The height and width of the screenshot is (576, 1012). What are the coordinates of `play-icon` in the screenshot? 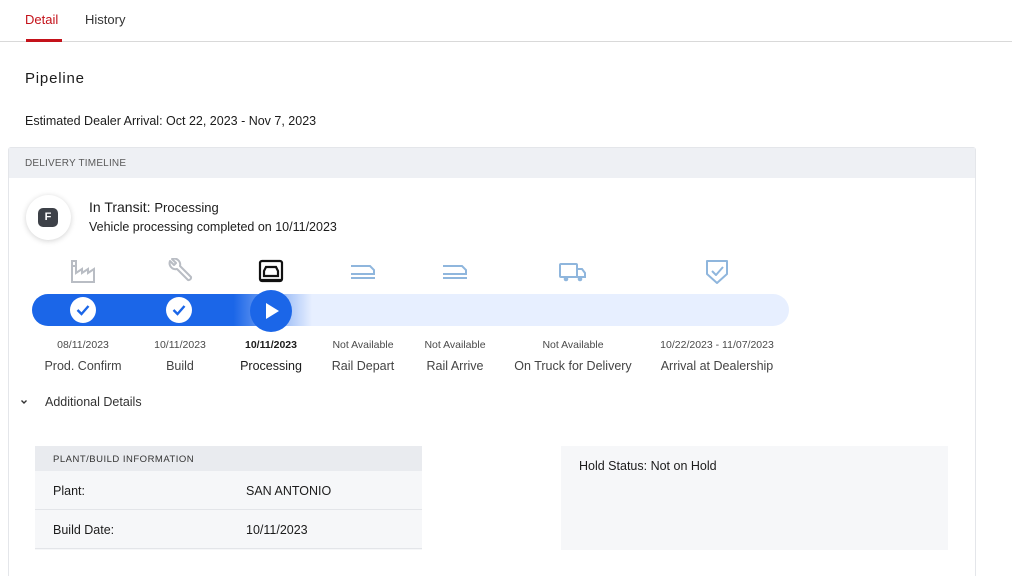 It's located at (272, 311).